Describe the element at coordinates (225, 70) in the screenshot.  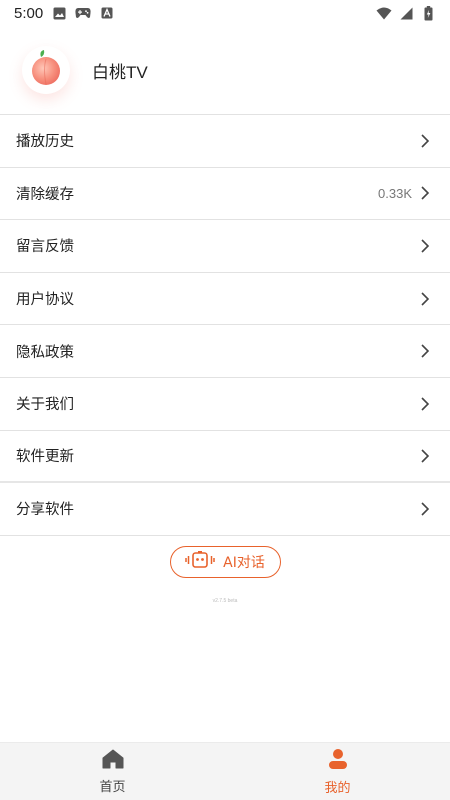
I see `profile-header: 白桃TV` at that location.